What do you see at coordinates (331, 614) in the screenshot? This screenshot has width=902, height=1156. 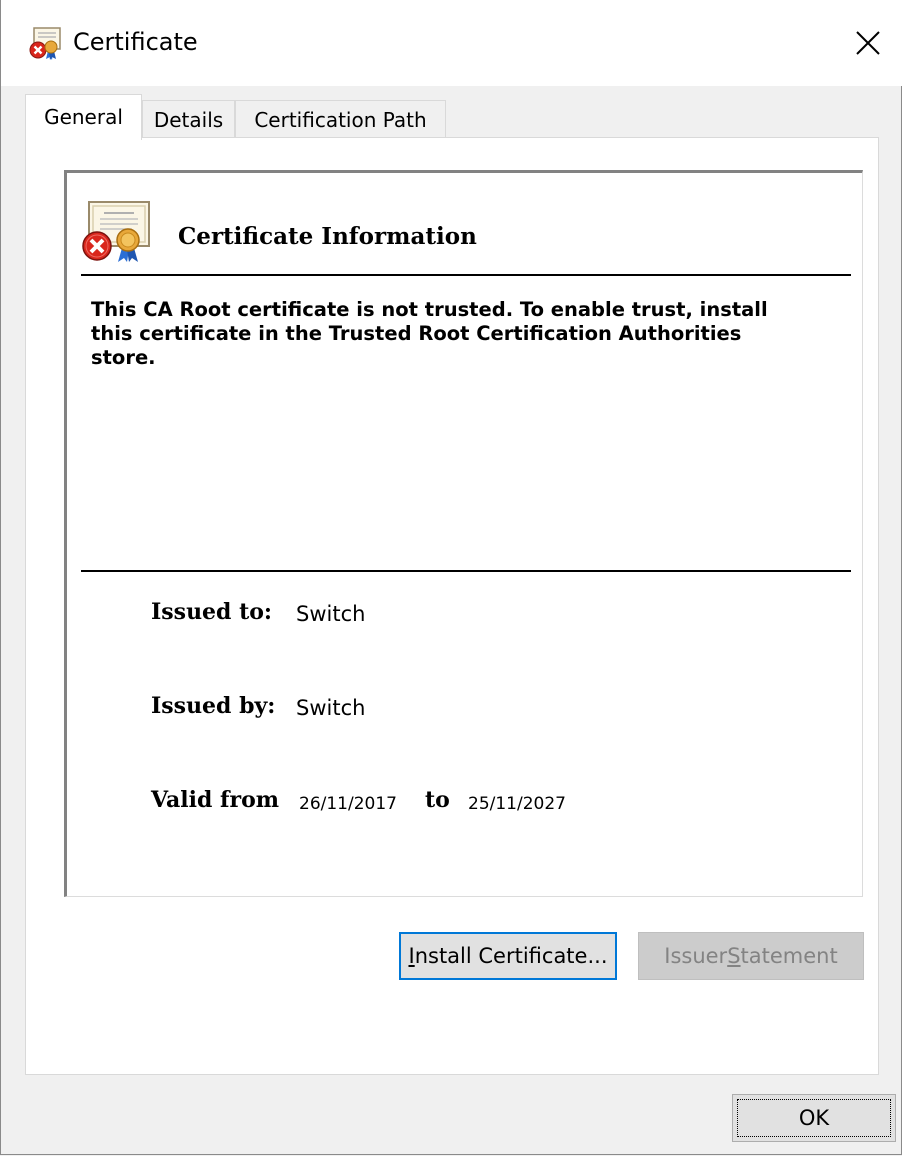 I see `issued-to-value: Switch` at bounding box center [331, 614].